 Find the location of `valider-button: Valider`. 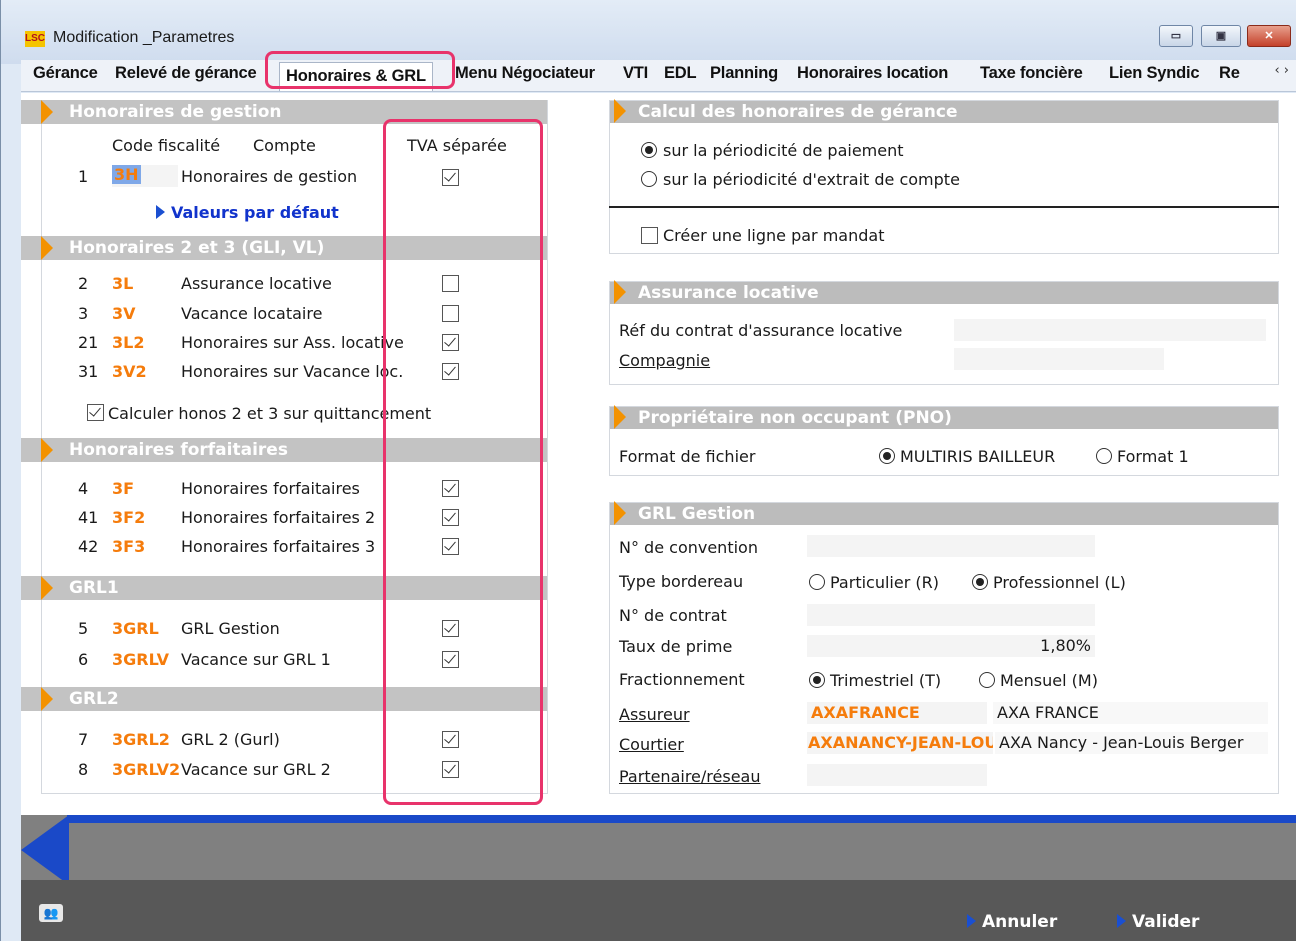

valider-button: Valider is located at coordinates (1158, 922).